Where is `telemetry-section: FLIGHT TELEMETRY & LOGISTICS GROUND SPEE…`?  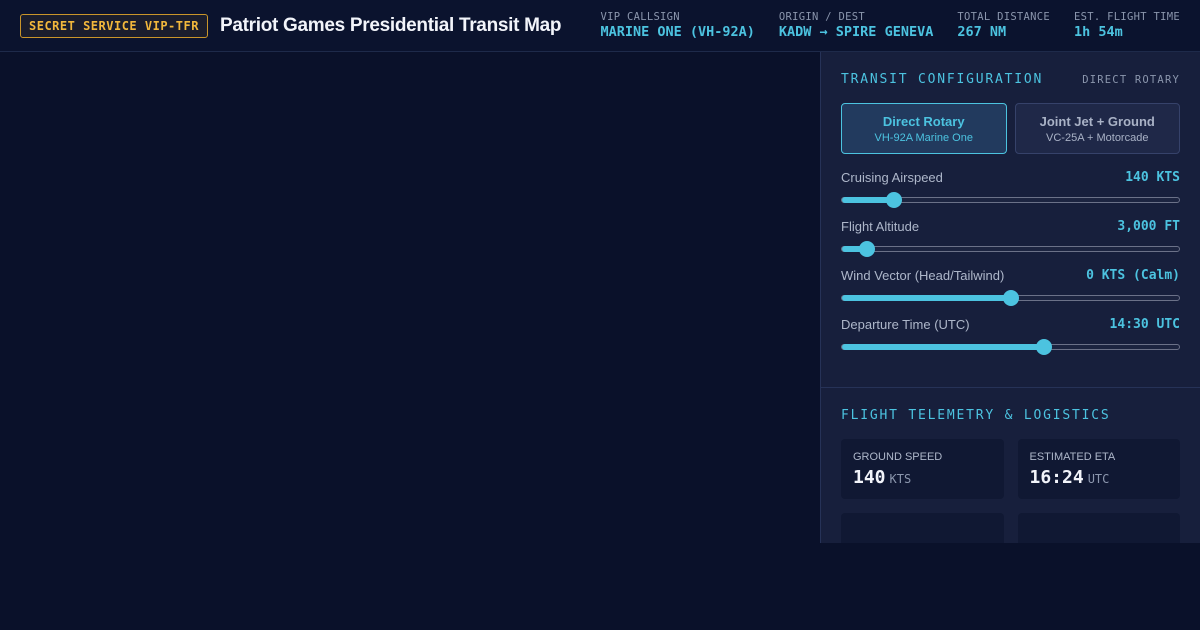 telemetry-section: FLIGHT TELEMETRY & LOGISTICS GROUND SPEE… is located at coordinates (1010, 465).